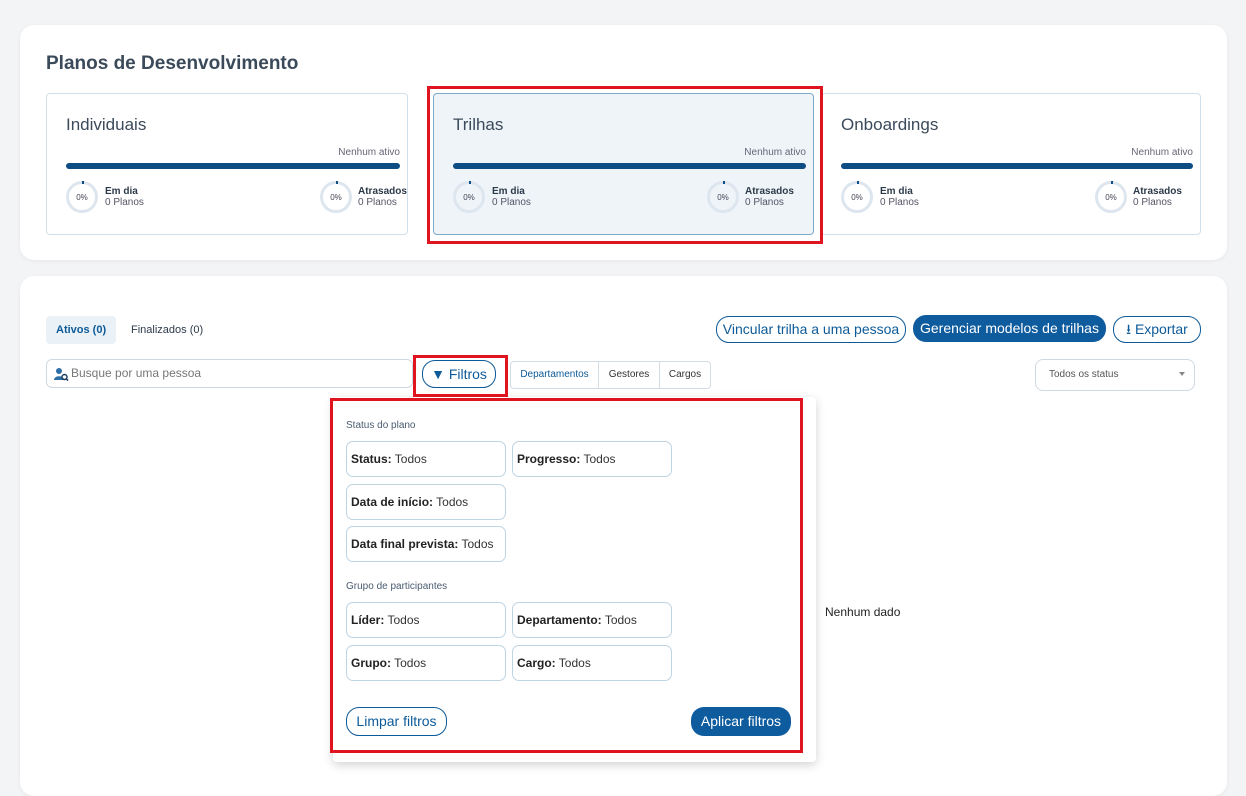 The width and height of the screenshot is (1246, 796). What do you see at coordinates (592, 663) in the screenshot?
I see `role-filter-chip: Cargo: Todos` at bounding box center [592, 663].